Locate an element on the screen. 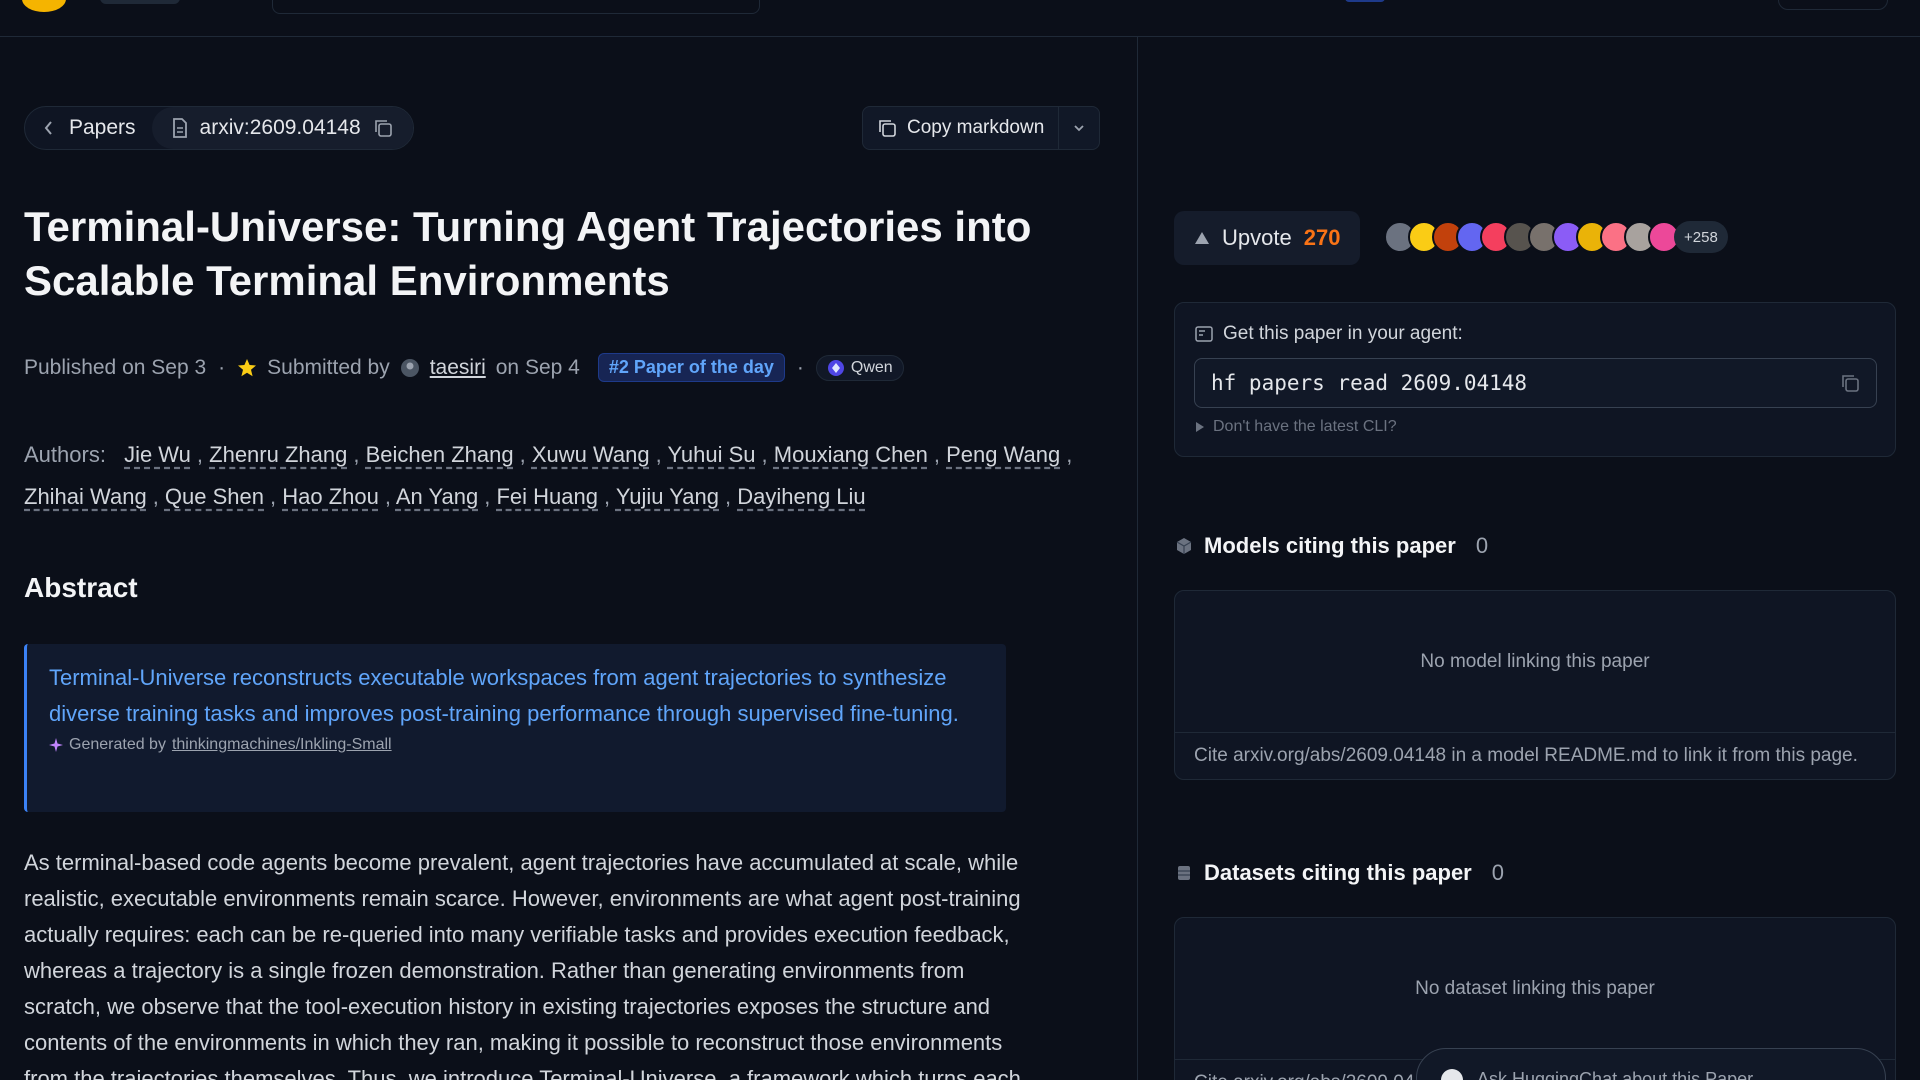 Image resolution: width=1920 pixels, height=1080 pixels. upvote-button: Upvote 270 is located at coordinates (1267, 238).